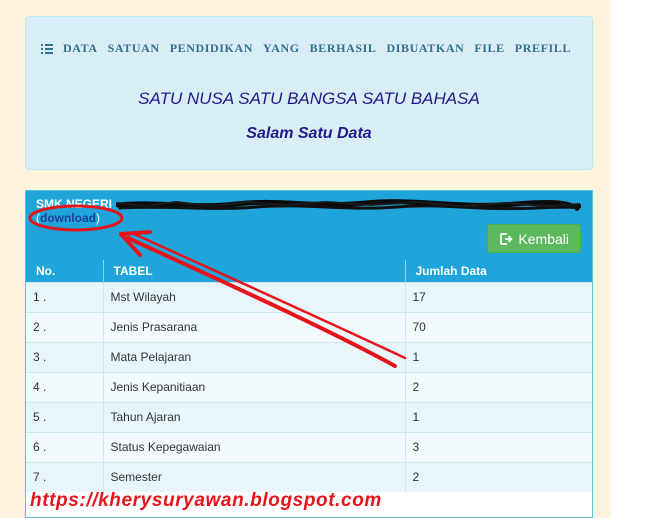  I want to click on table-row: 4 . Jenis Kepanitiaan 2, so click(309, 386).